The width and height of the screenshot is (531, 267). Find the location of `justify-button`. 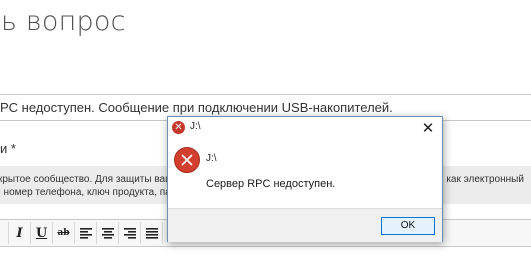

justify-button is located at coordinates (152, 233).